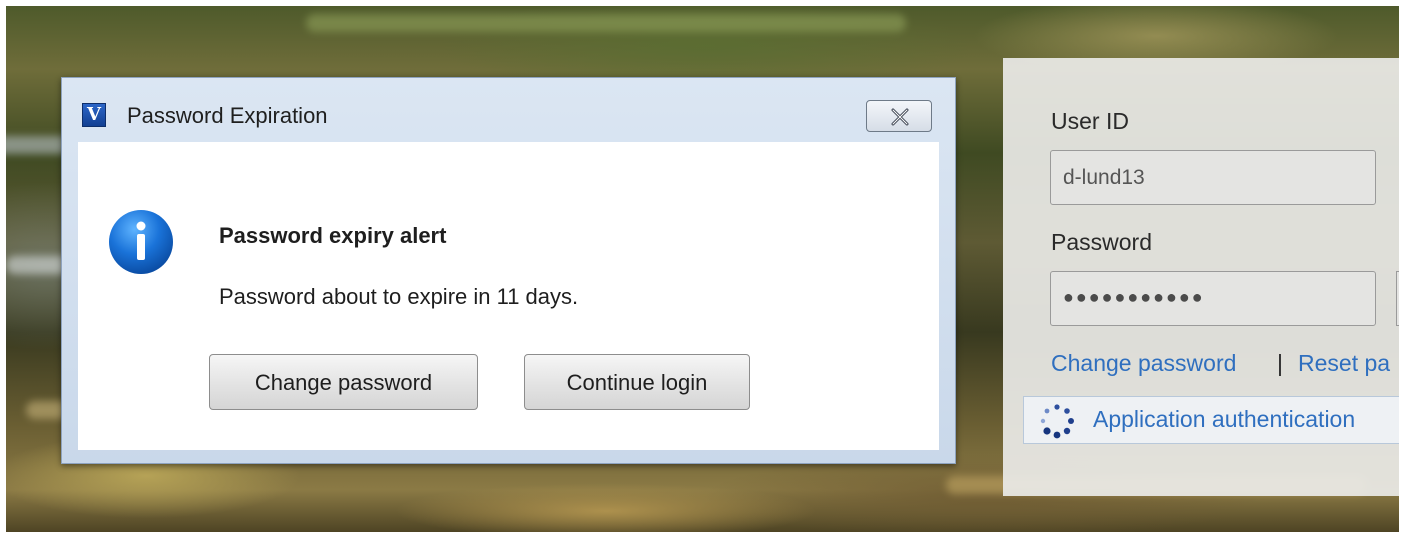  I want to click on password-input, so click(1213, 298).